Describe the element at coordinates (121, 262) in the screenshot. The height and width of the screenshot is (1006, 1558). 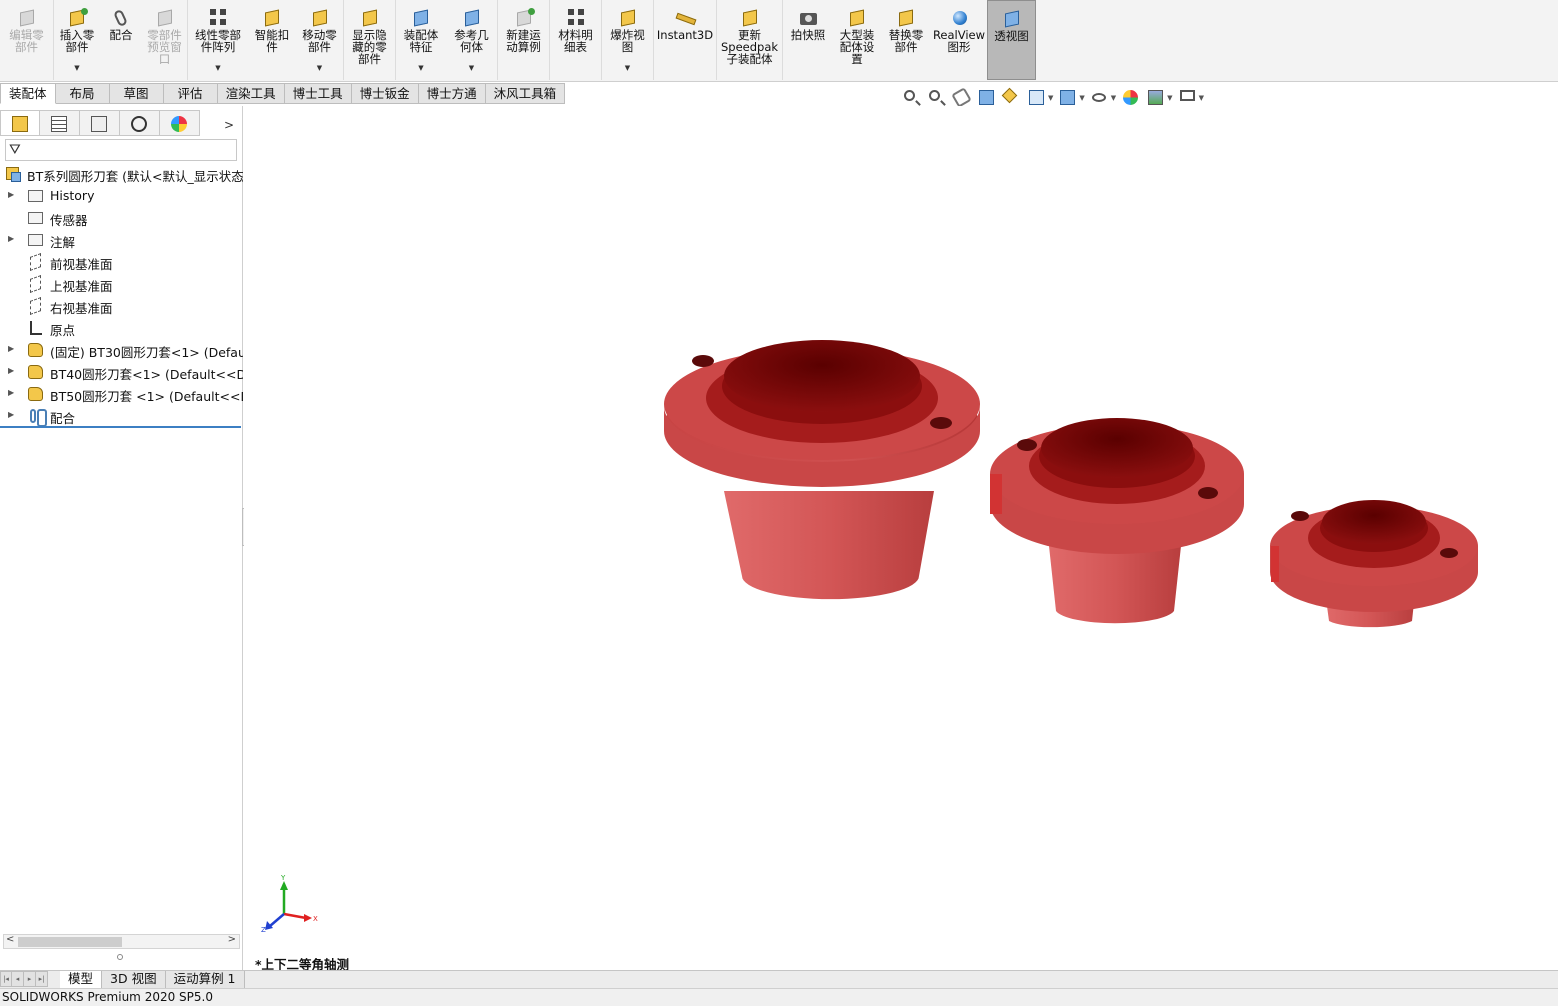
I see `tree-item-front-plane: 前视基准面` at that location.